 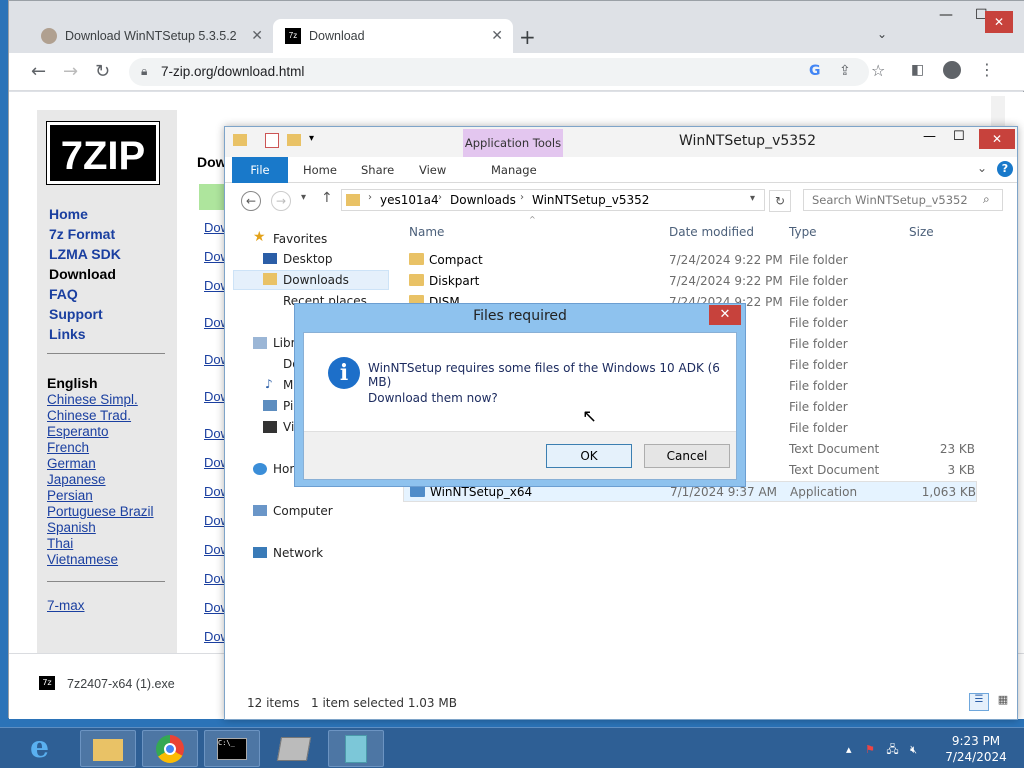 What do you see at coordinates (103, 153) in the screenshot?
I see `7zip-logo: 7ZIP` at bounding box center [103, 153].